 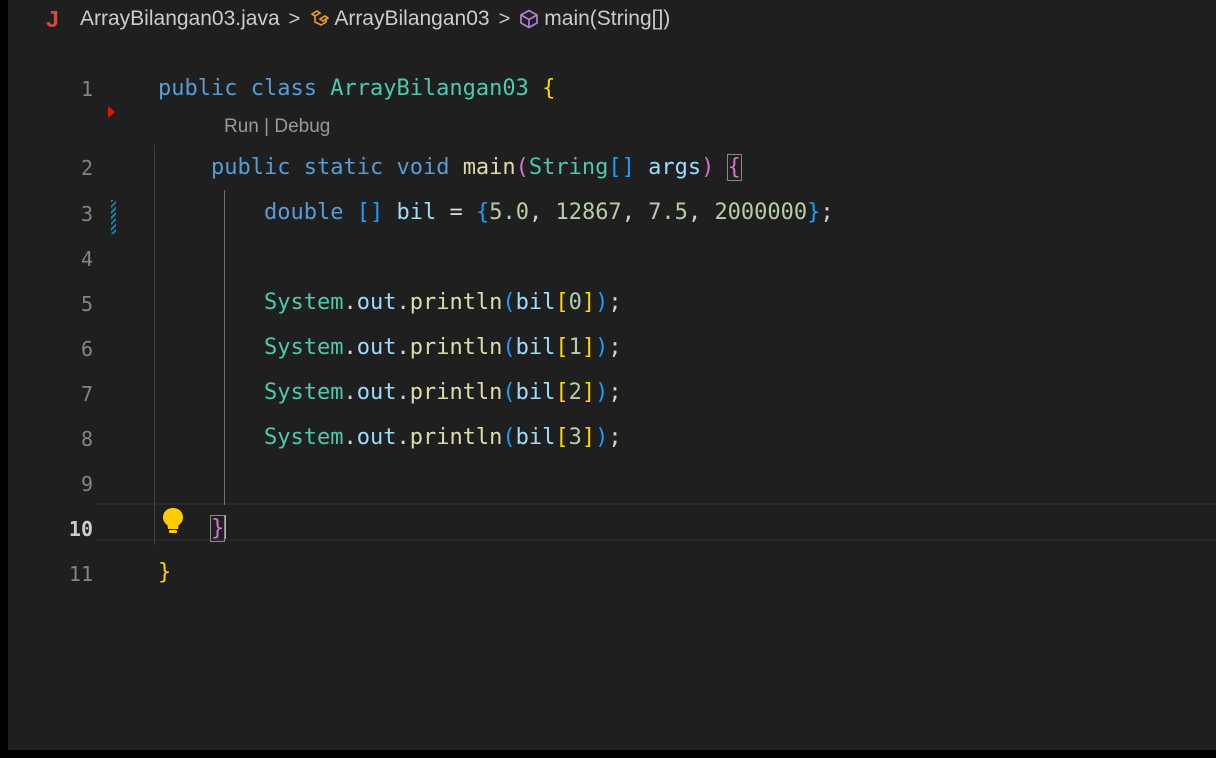 What do you see at coordinates (302, 126) in the screenshot?
I see `codelens-debug-link: Debug` at bounding box center [302, 126].